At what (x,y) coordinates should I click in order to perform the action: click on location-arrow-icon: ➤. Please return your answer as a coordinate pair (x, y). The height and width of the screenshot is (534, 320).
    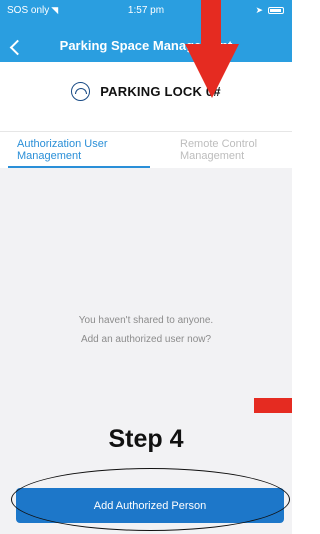
    Looking at the image, I should click on (259, 10).